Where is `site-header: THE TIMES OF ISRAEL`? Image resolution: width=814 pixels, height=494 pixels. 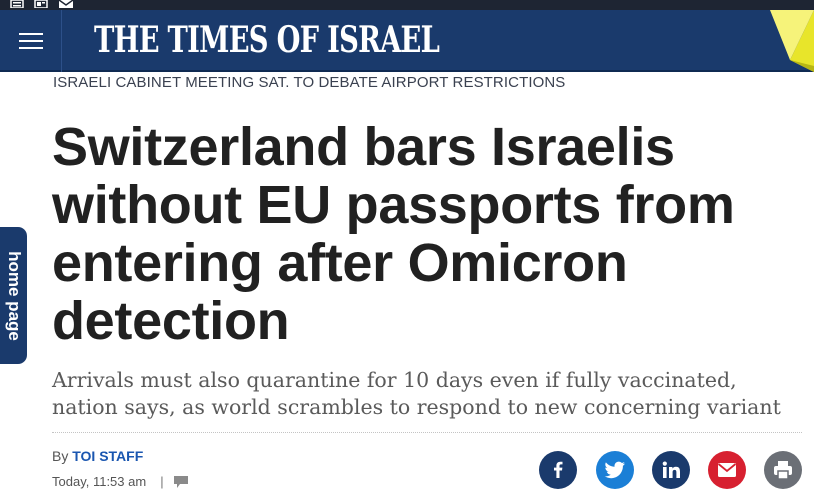
site-header: THE TIMES OF ISRAEL is located at coordinates (407, 41).